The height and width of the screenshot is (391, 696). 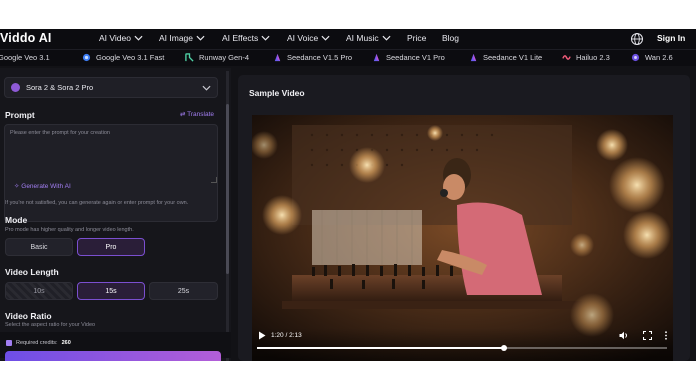 I want to click on nav-item-label: AI Image, so click(x=176, y=38).